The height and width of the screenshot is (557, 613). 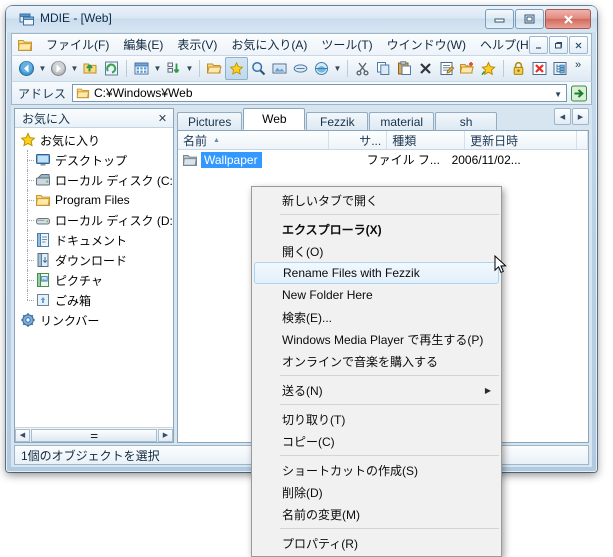 I want to click on views-dropdown-caret: ▼, so click(x=157, y=68).